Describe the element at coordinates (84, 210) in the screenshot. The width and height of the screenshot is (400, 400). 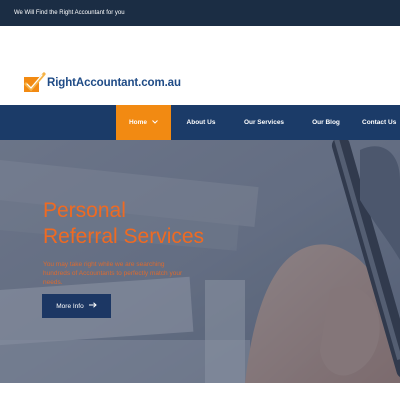
I see `hero-title-line-1: Personal` at that location.